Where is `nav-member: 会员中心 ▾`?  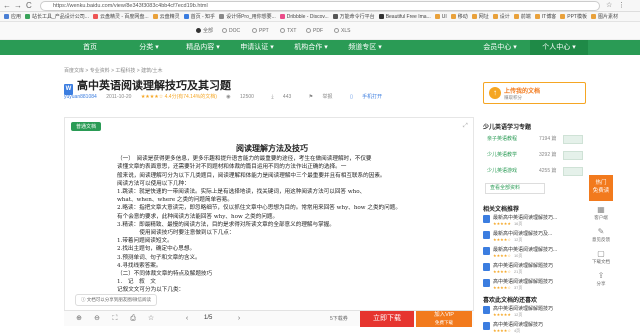
nav-member: 会员中心 ▾ is located at coordinates (500, 47).